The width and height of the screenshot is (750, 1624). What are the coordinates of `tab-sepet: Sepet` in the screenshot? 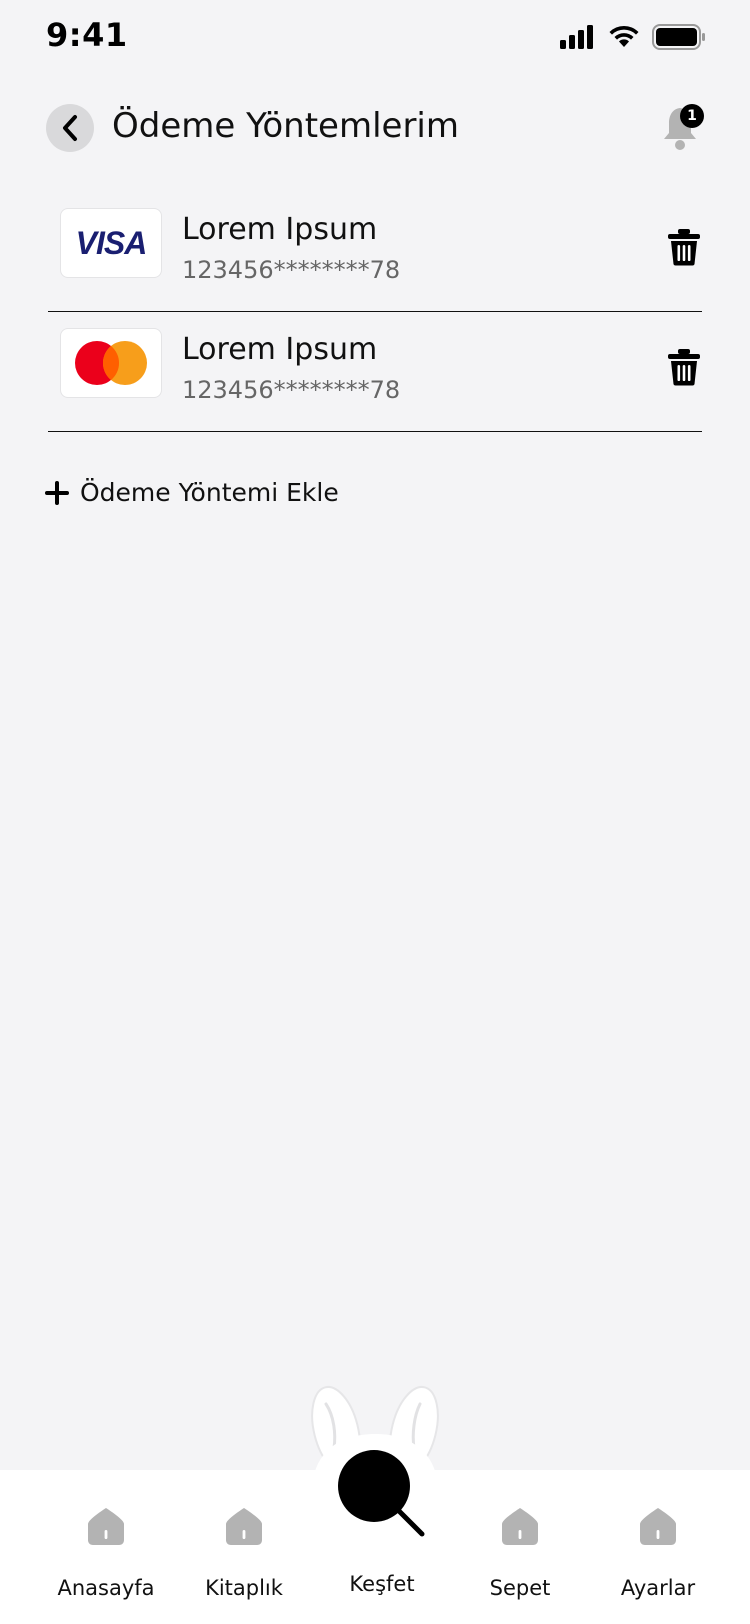 It's located at (520, 1556).